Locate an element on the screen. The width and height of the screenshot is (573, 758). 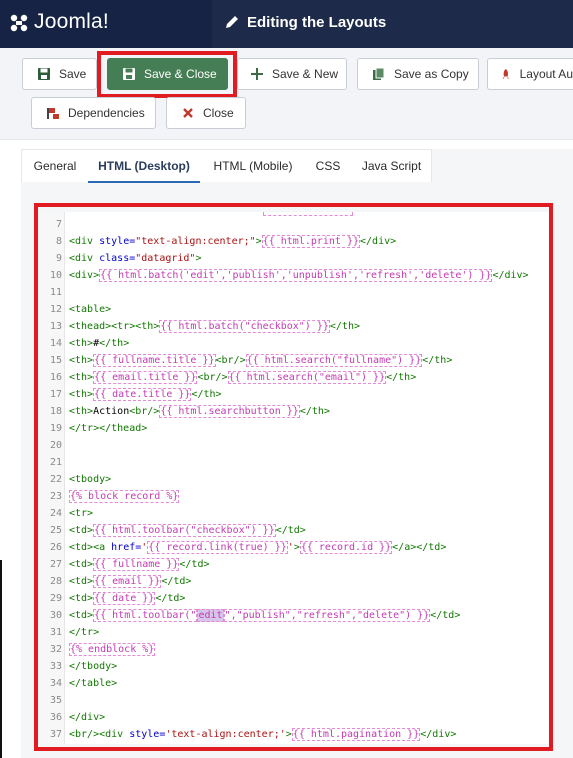
save-new-label: Save & New is located at coordinates (305, 74).